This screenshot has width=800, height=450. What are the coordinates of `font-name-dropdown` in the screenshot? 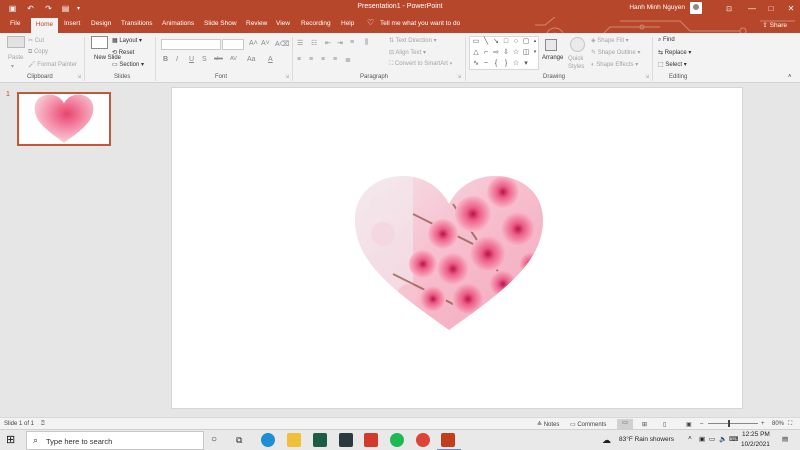 It's located at (191, 44).